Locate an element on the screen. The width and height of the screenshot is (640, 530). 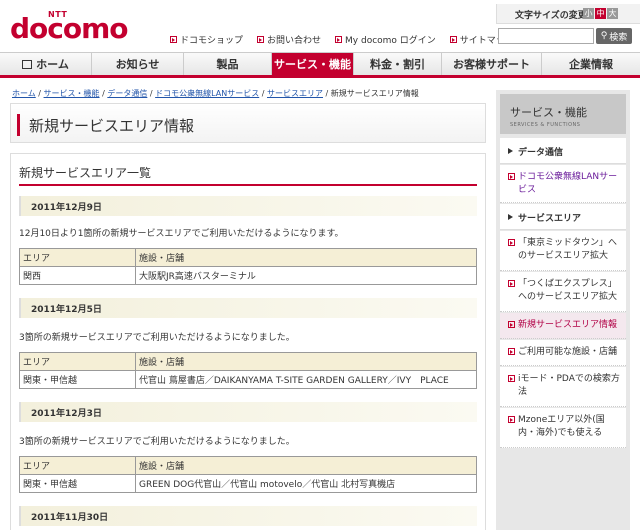
breadcrumb-data: データ通信 is located at coordinates (127, 93).